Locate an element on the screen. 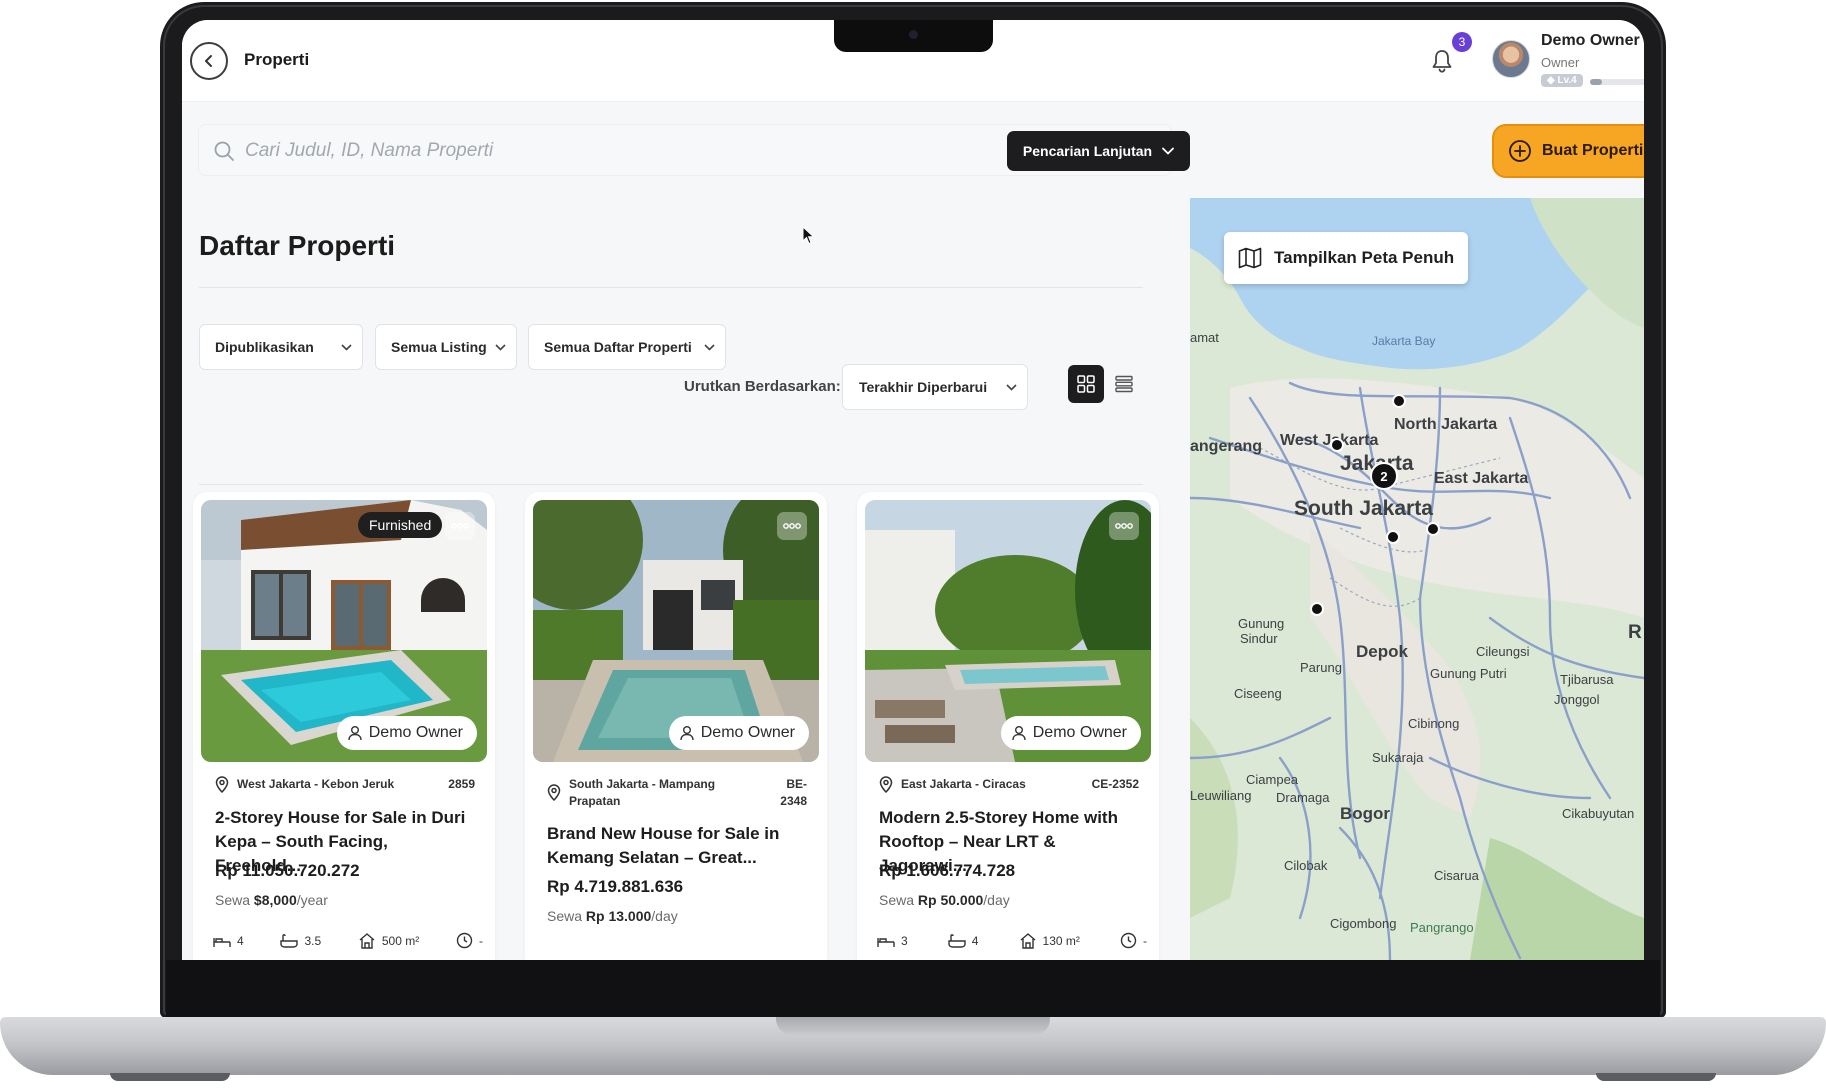 This screenshot has width=1826, height=1088. mouse-cursor-icon is located at coordinates (808, 235).